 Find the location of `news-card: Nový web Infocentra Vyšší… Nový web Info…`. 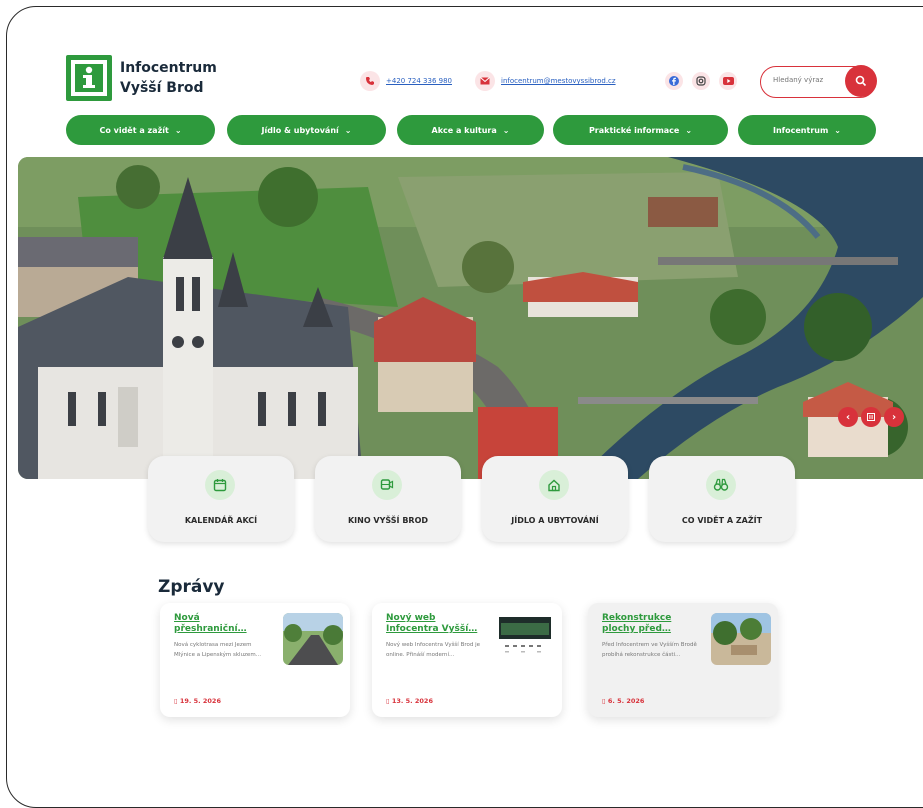

news-card: Nový web Infocentra Vyšší… Nový web Info… is located at coordinates (467, 660).